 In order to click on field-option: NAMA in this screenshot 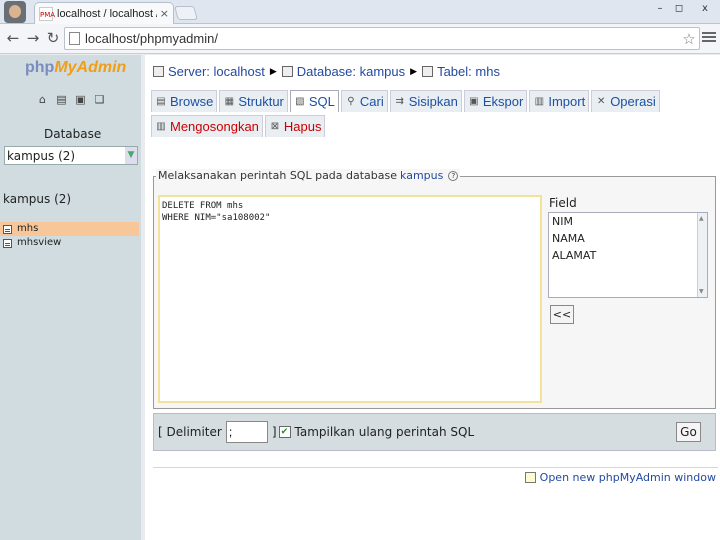, I will do `click(628, 238)`.